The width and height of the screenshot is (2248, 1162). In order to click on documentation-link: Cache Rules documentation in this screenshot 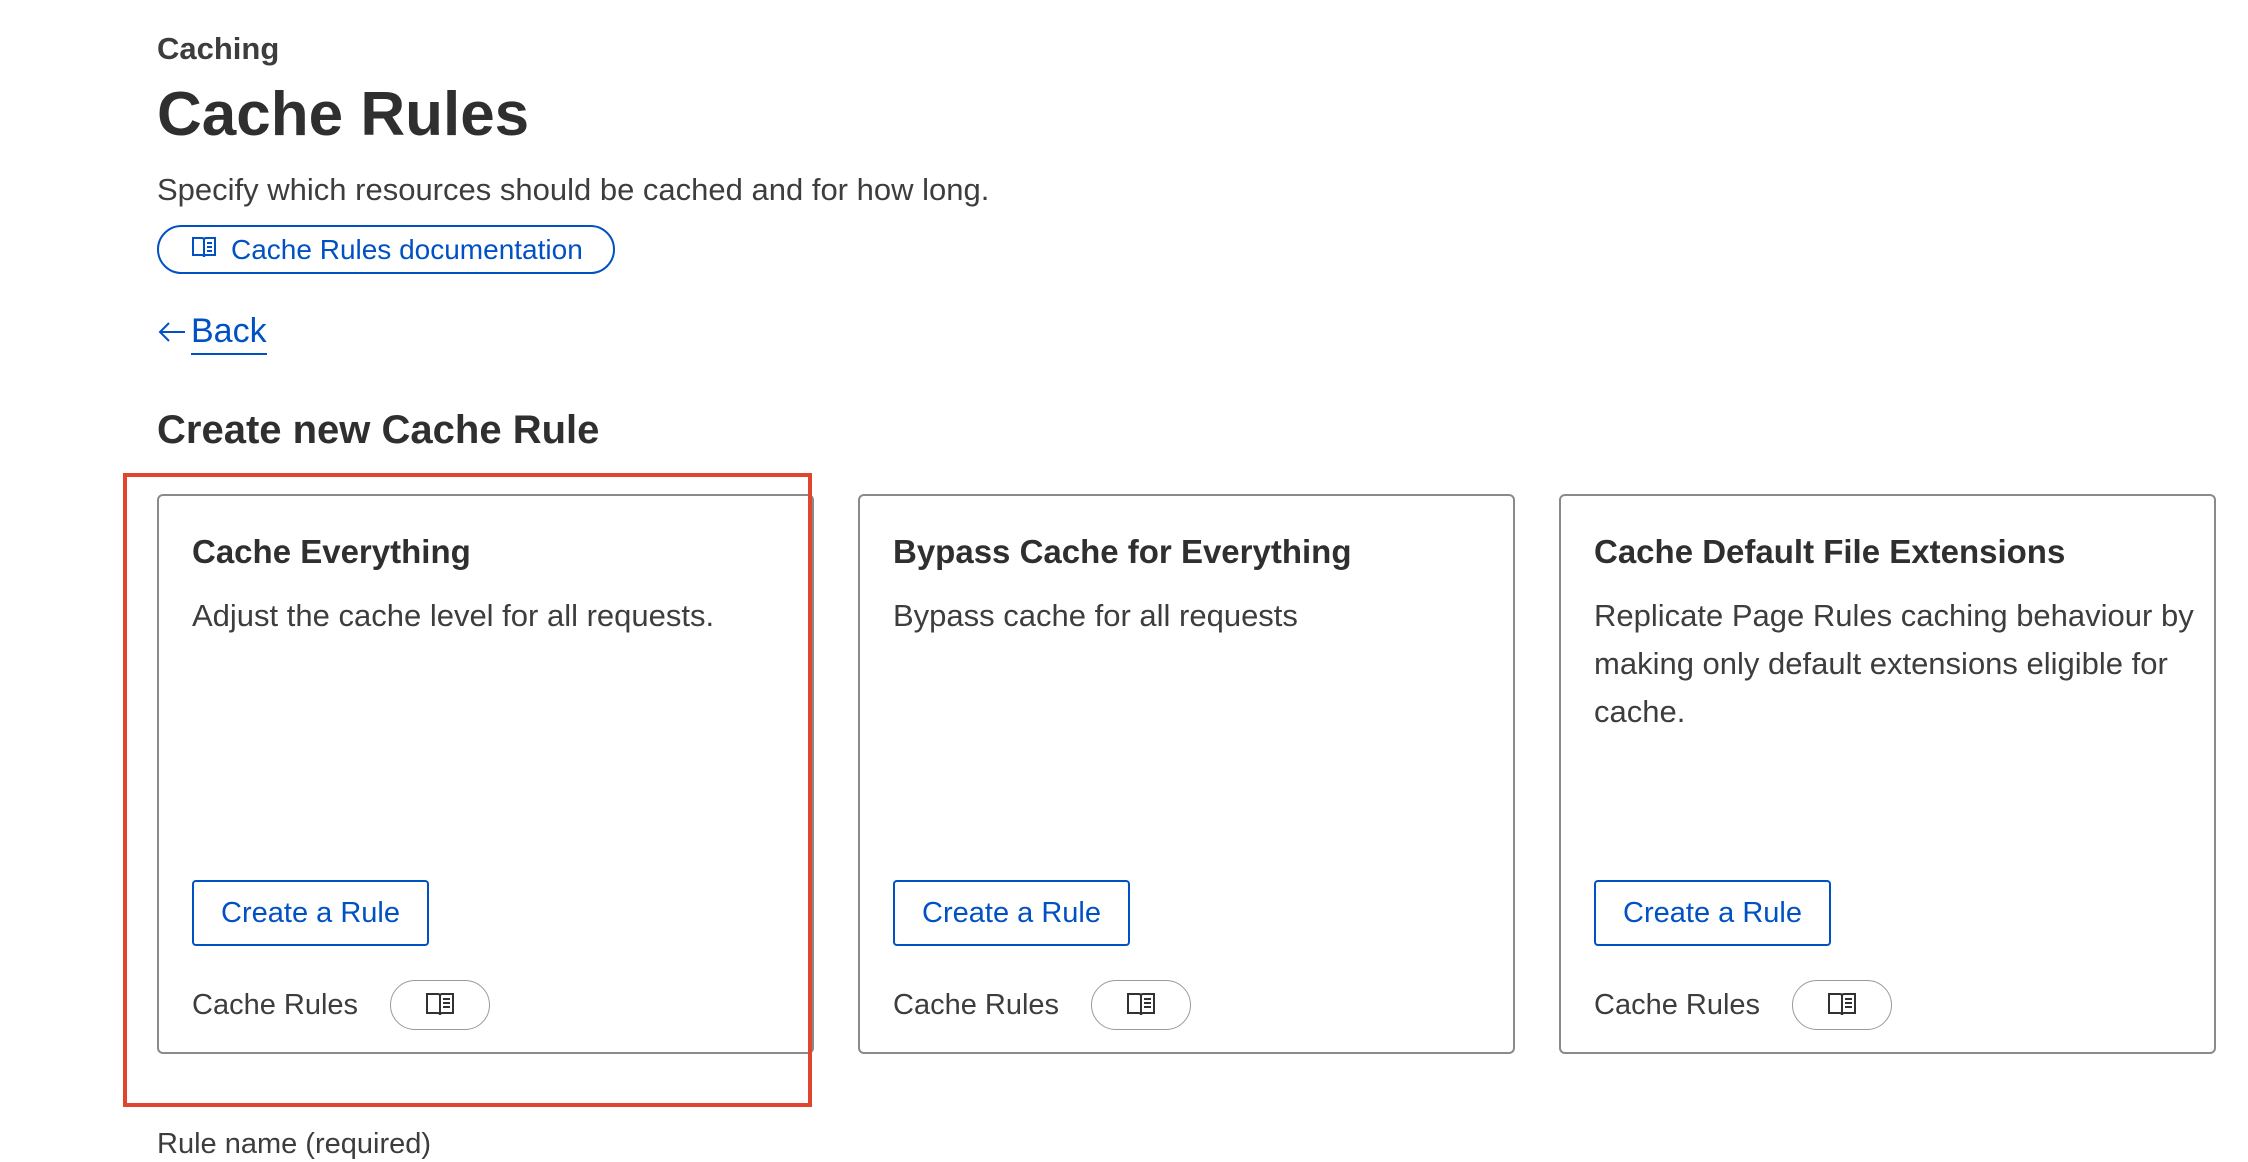, I will do `click(386, 249)`.